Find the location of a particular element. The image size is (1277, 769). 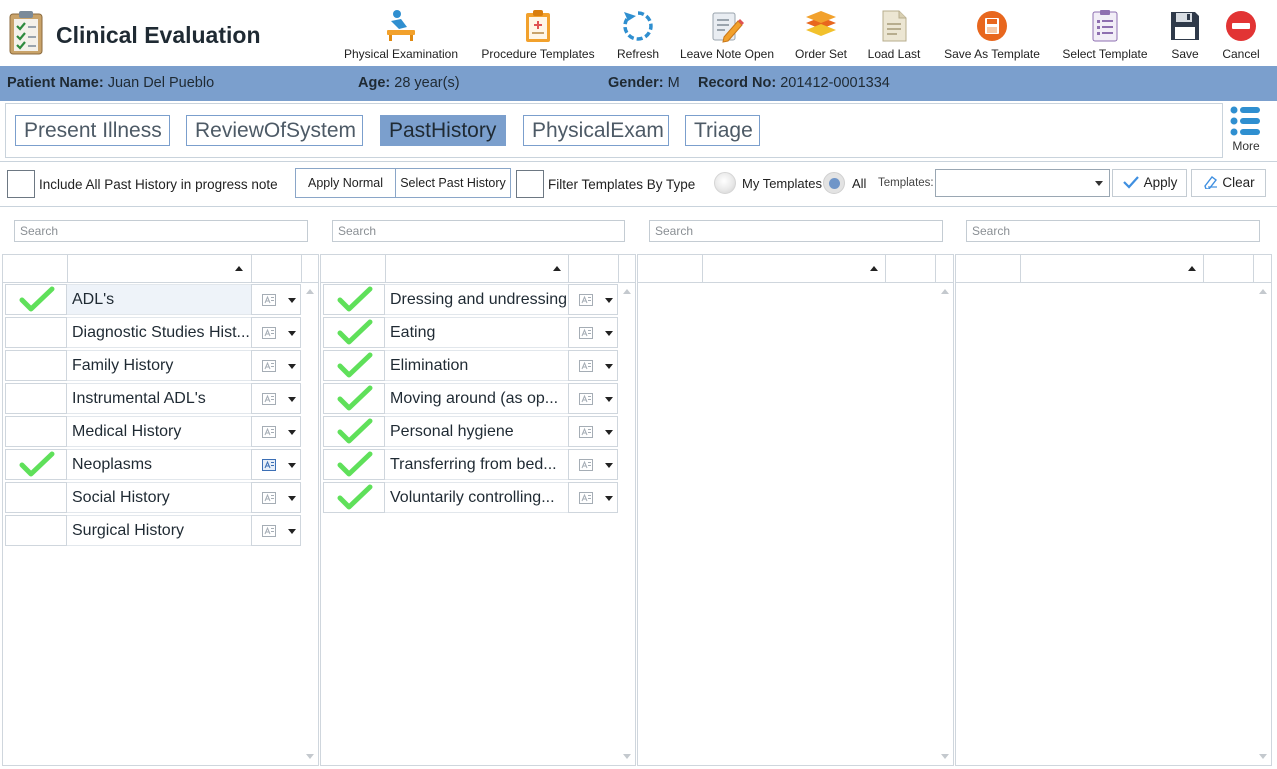

my-templates-radio is located at coordinates (725, 183).